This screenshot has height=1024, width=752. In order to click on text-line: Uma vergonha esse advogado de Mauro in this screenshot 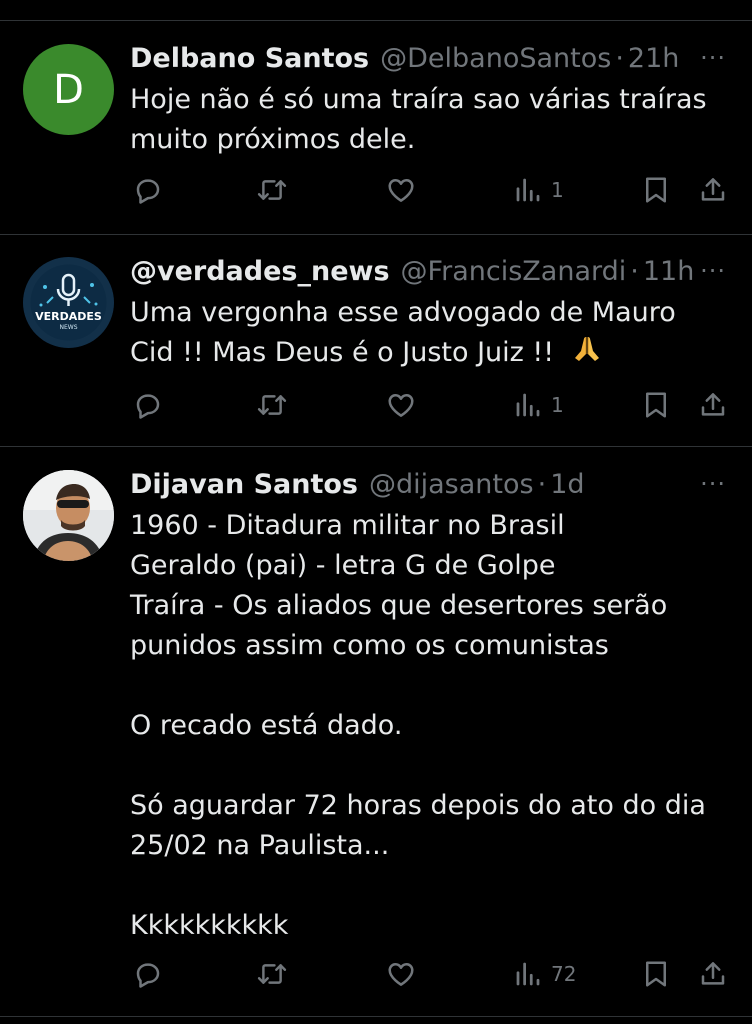, I will do `click(403, 312)`.